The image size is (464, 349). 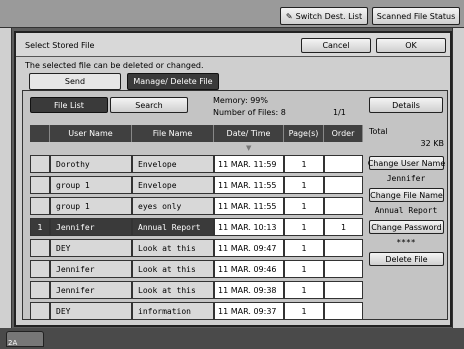 I want to click on total-label: Total, so click(x=378, y=131).